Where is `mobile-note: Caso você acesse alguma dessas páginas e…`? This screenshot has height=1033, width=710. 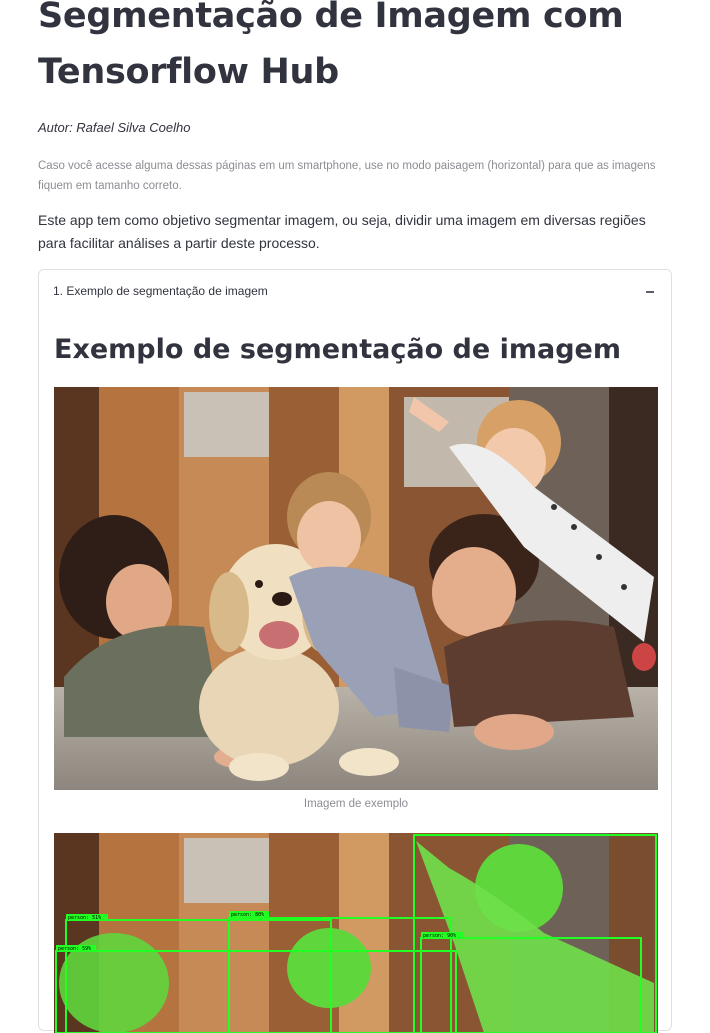 mobile-note: Caso você acesse alguma dessas páginas e… is located at coordinates (347, 176).